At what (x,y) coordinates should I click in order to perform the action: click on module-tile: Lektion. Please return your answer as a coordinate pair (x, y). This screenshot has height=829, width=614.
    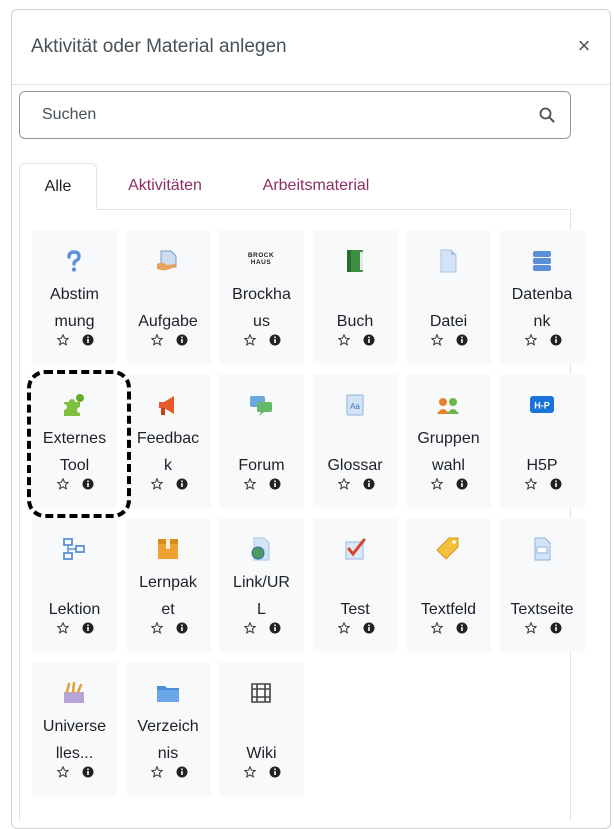
    Looking at the image, I should click on (74, 585).